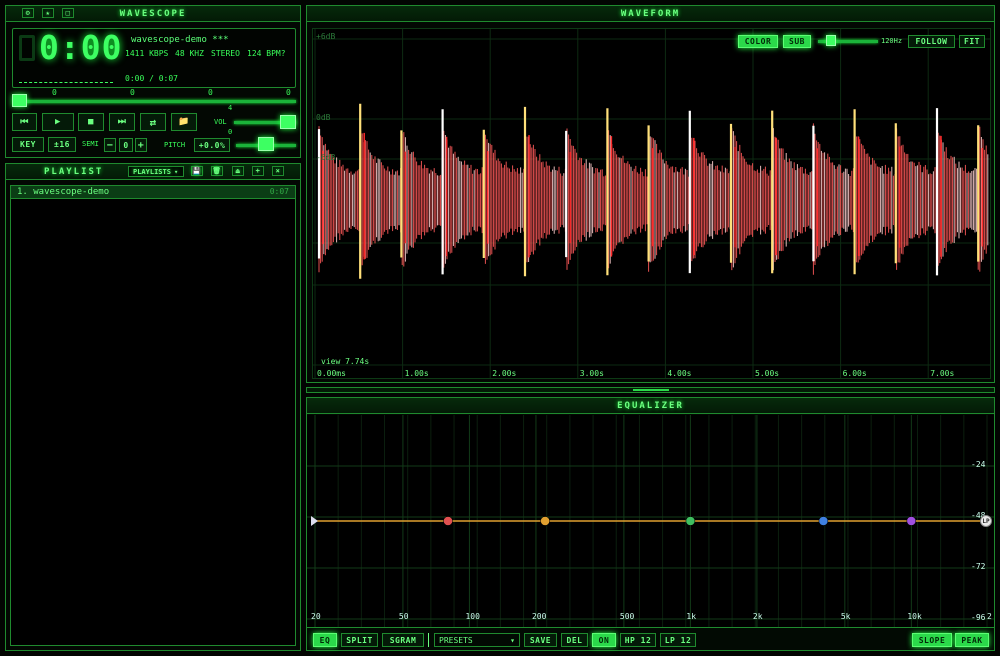  What do you see at coordinates (122, 122) in the screenshot?
I see `next-button: ⏭` at bounding box center [122, 122].